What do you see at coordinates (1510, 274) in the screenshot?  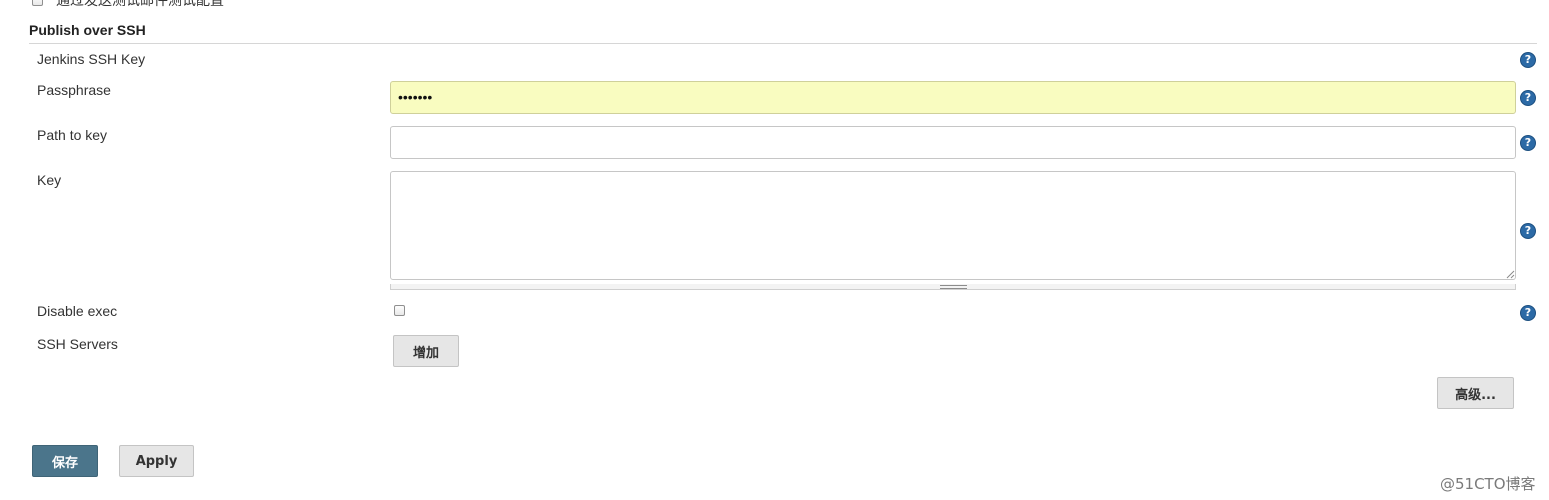 I see `resize-handle-icon` at bounding box center [1510, 274].